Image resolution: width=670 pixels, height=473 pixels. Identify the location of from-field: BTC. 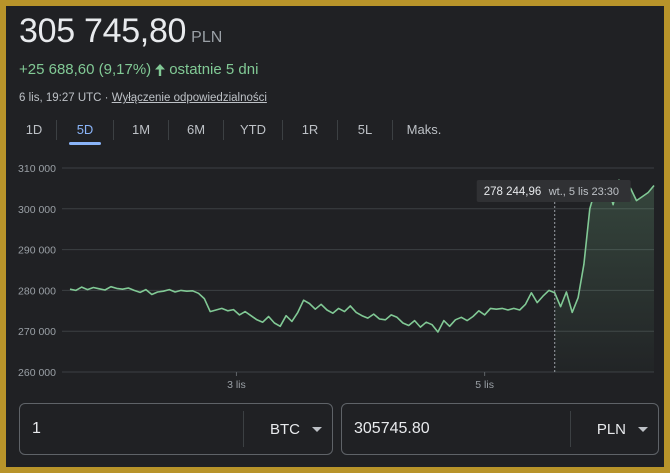
(176, 429).